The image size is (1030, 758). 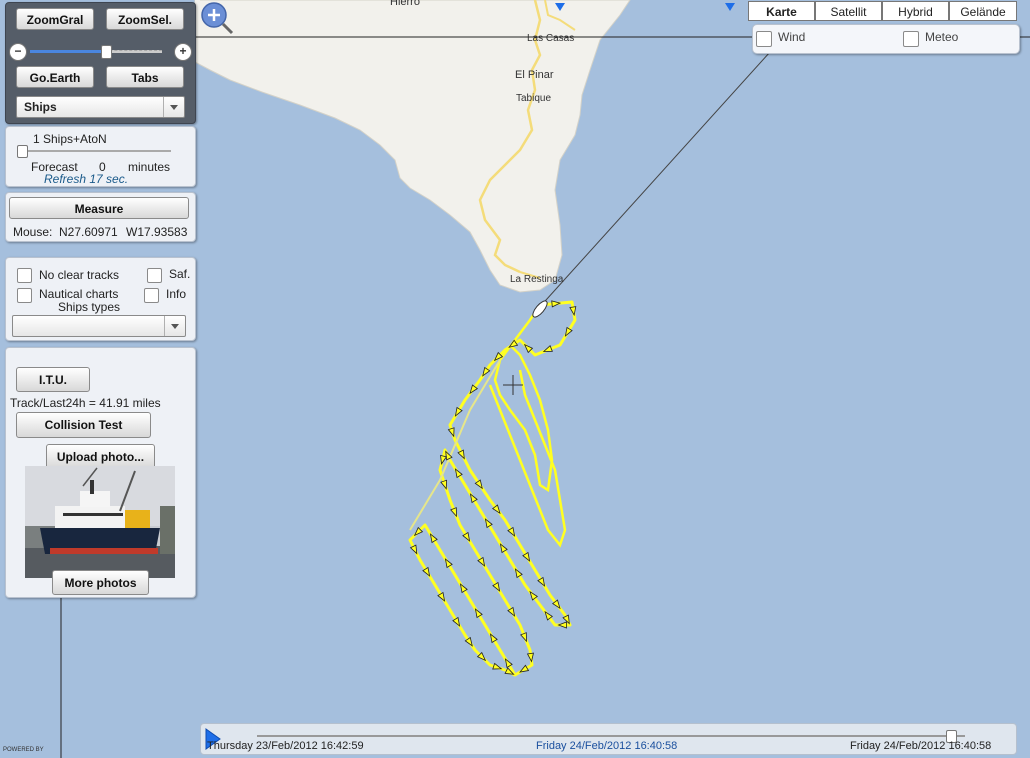 What do you see at coordinates (68, 51) in the screenshot?
I see `zoom-slider-fill` at bounding box center [68, 51].